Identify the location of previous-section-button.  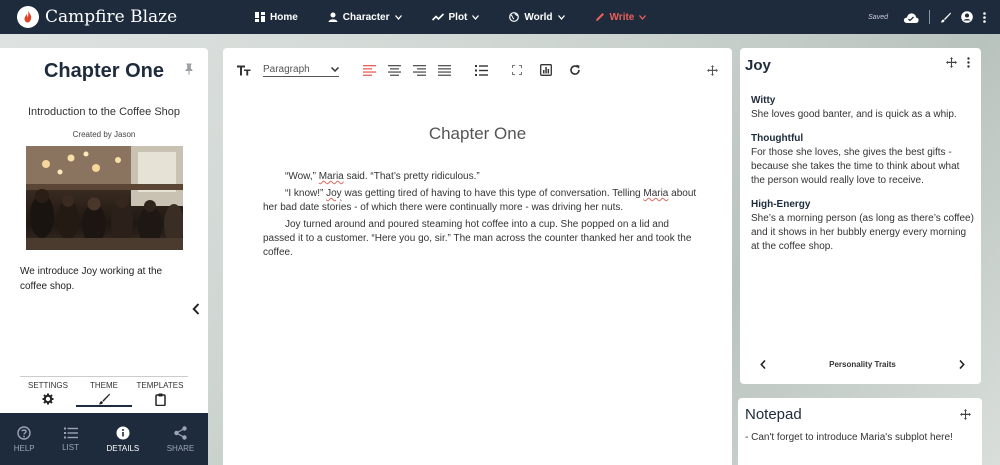
(763, 364).